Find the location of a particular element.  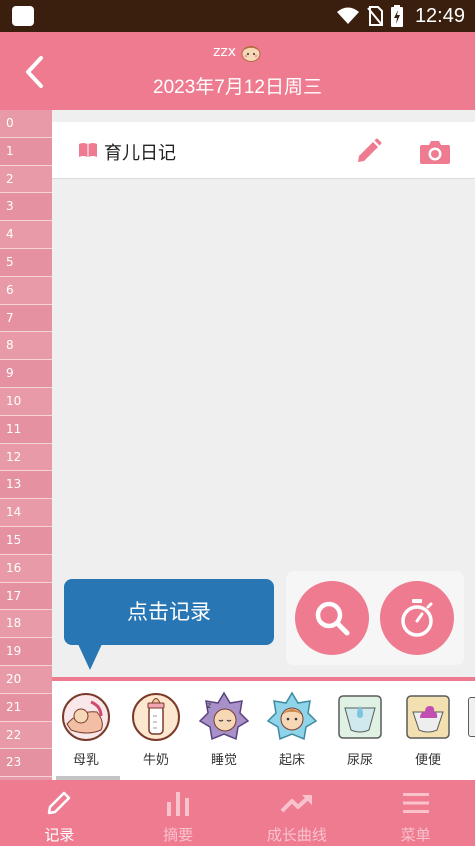

menu-icon is located at coordinates (415, 803).